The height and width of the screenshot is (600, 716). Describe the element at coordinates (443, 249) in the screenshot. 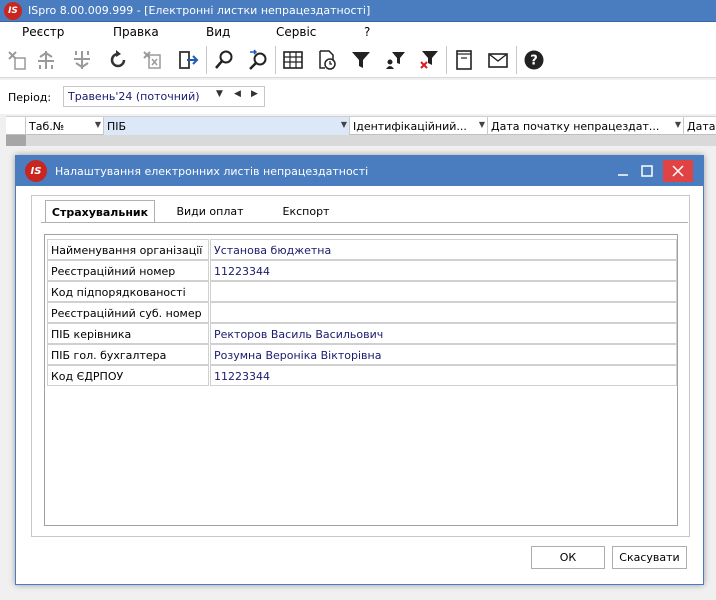

I see `organization-name-field: Установа бюджетна` at that location.